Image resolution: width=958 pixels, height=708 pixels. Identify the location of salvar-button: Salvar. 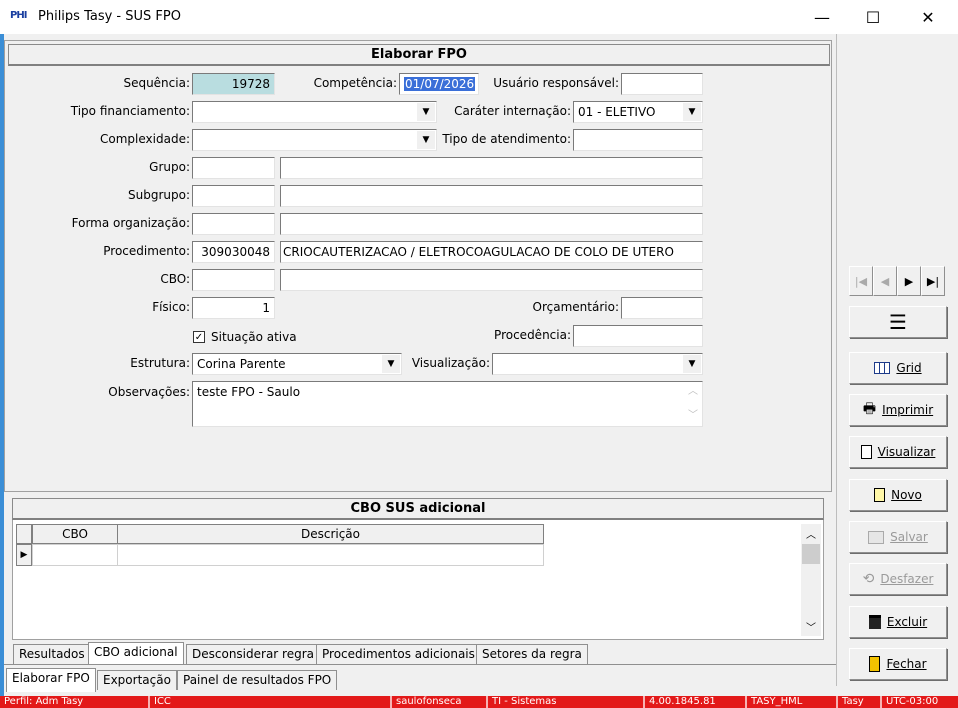
(898, 537).